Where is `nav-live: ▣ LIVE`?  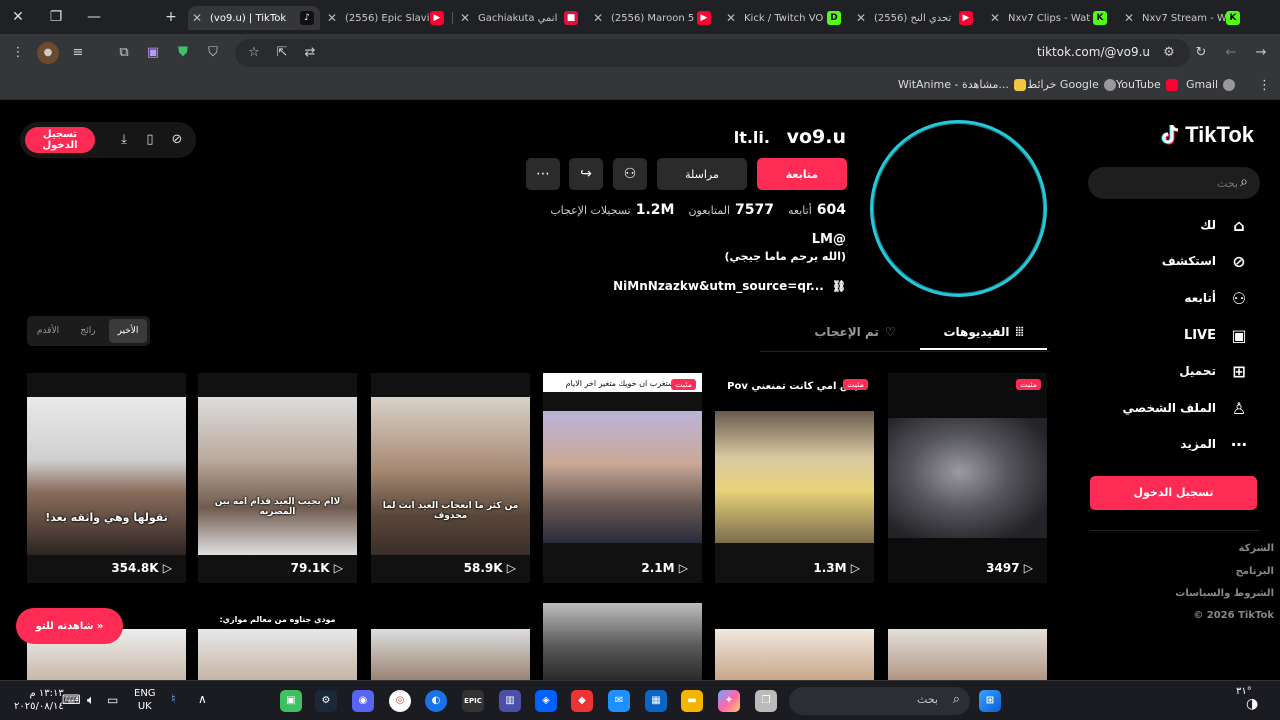 nav-live: ▣ LIVE is located at coordinates (1217, 335).